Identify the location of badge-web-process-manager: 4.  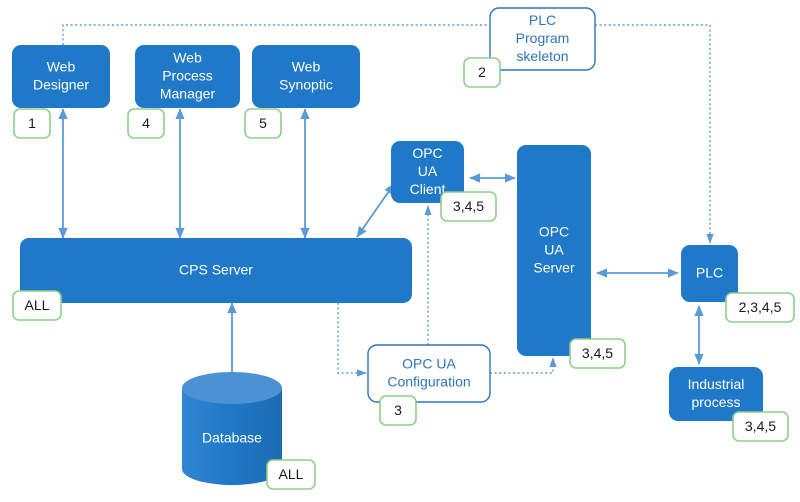
(146, 123).